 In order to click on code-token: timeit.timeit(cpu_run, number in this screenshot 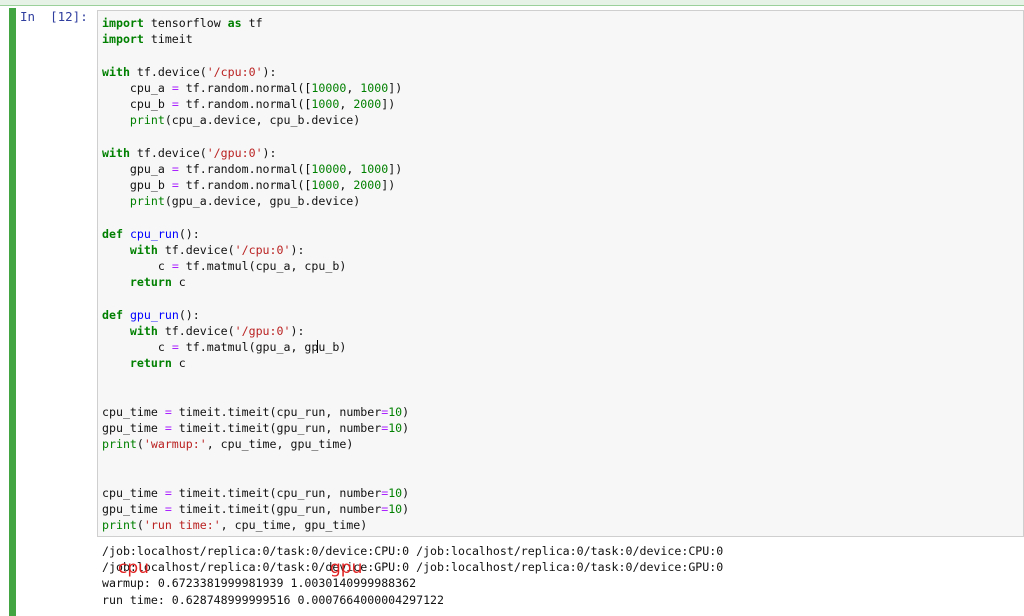, I will do `click(276, 411)`.